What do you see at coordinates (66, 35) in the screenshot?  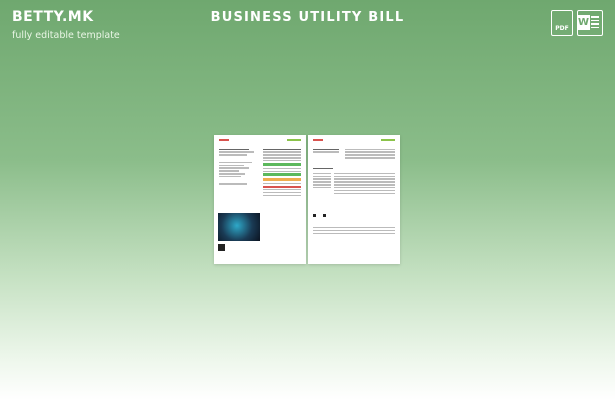 I see `brand-tagline: fully editable template` at bounding box center [66, 35].